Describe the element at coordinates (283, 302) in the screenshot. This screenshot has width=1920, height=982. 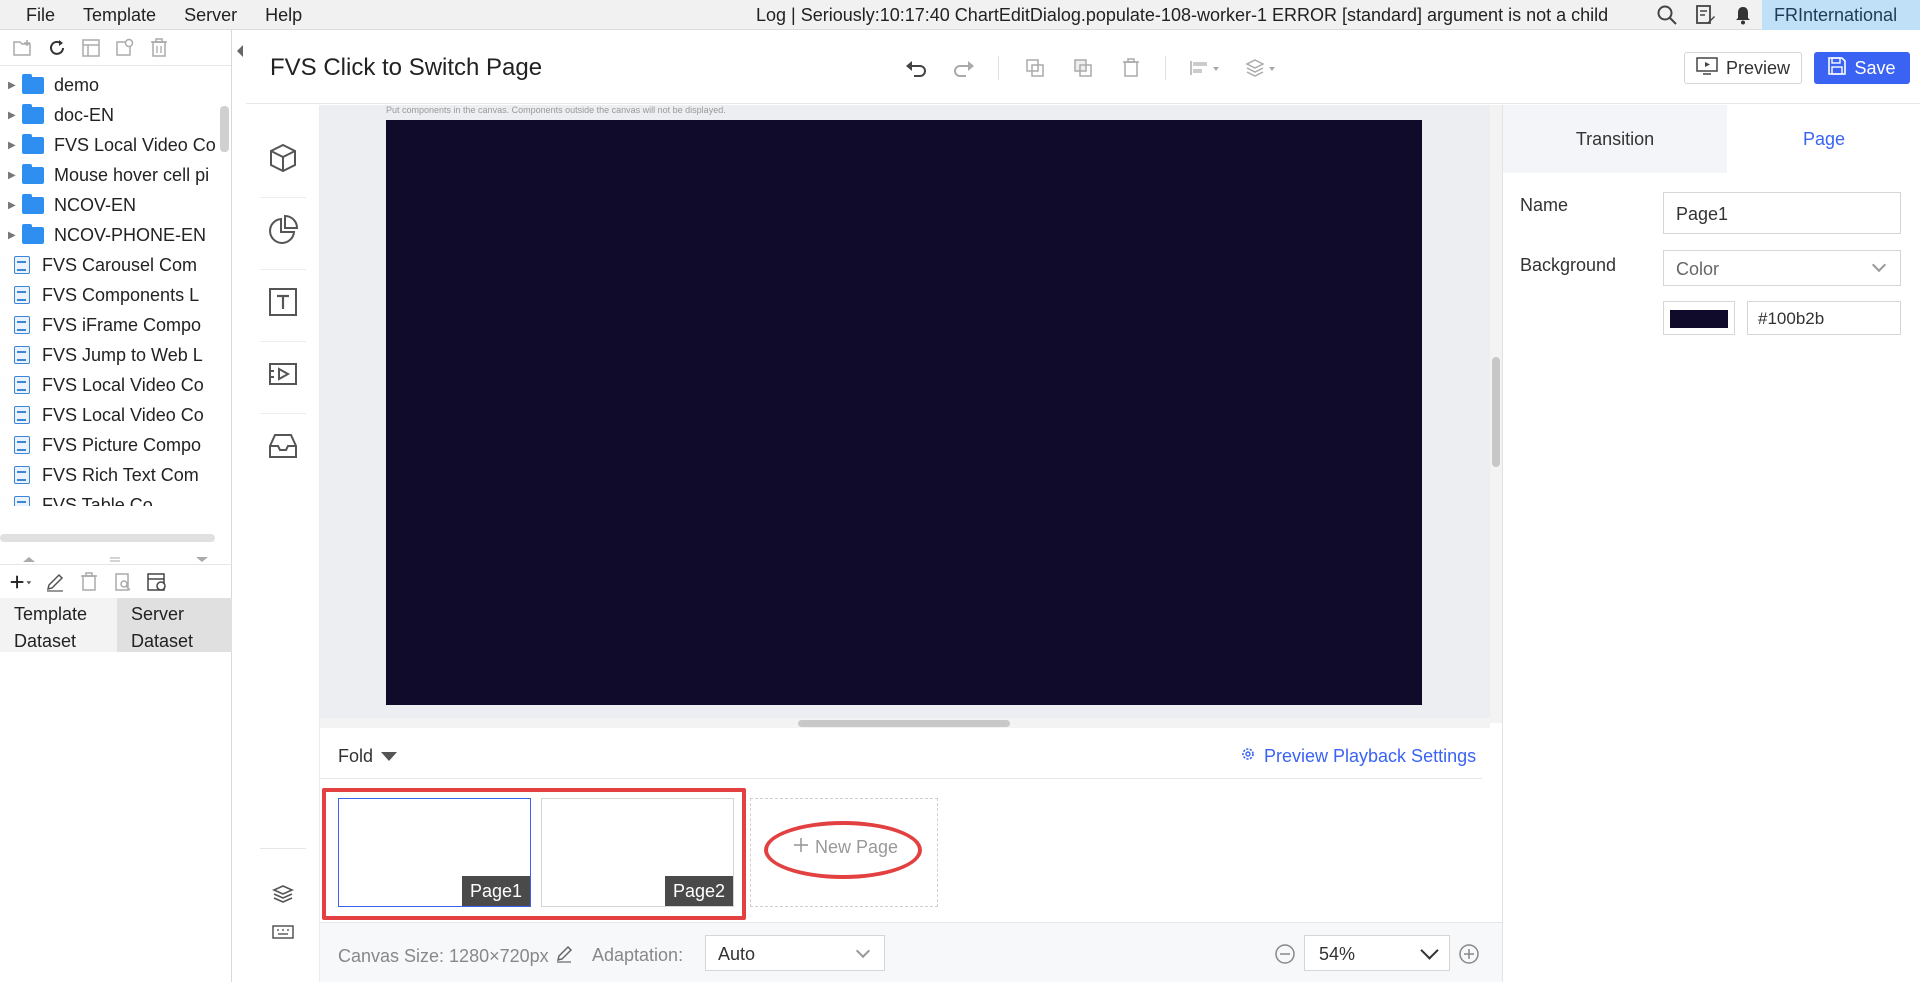
I see `text-component-icon` at that location.